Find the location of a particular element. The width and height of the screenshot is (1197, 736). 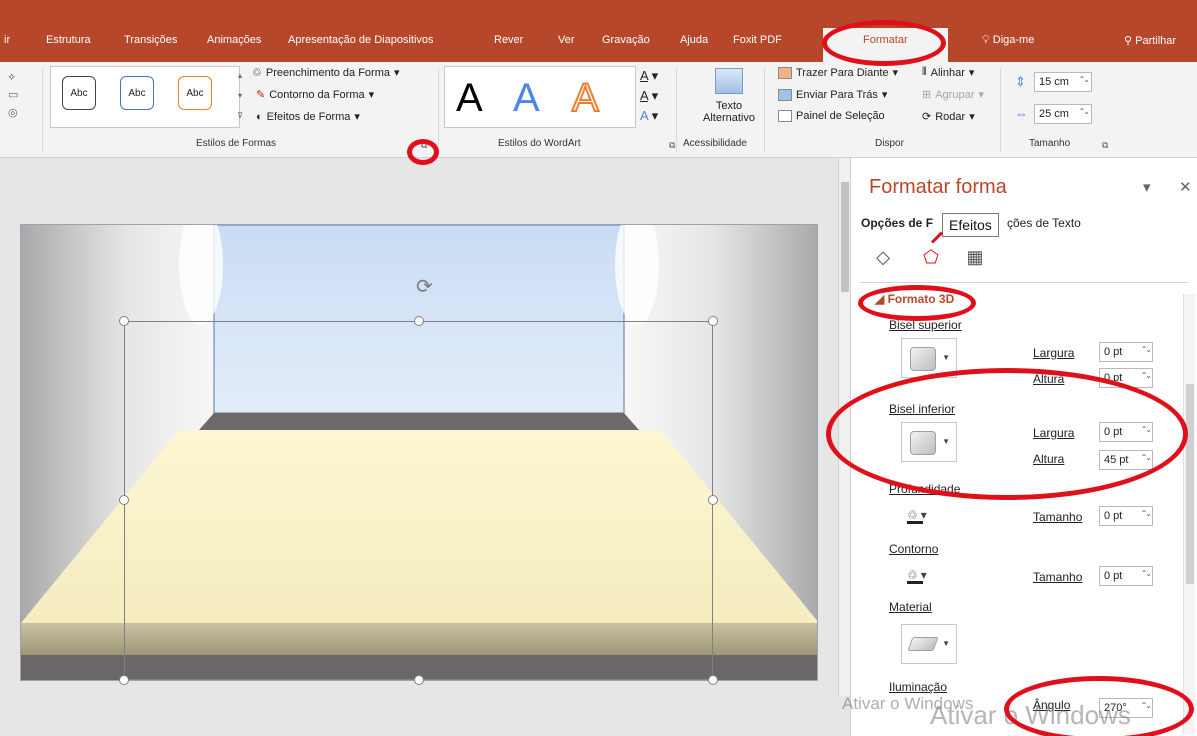

effects-icon: ⬠ is located at coordinates (931, 257).